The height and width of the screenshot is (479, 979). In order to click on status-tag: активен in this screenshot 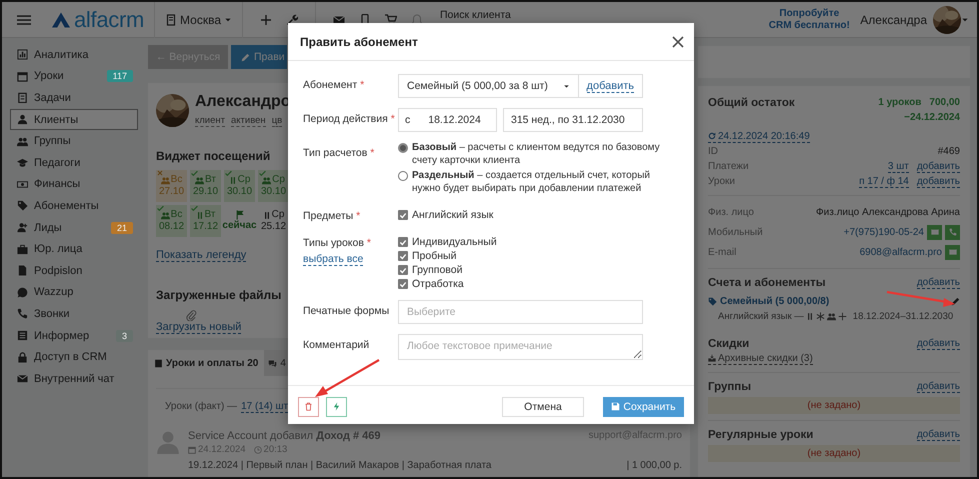, I will do `click(248, 121)`.